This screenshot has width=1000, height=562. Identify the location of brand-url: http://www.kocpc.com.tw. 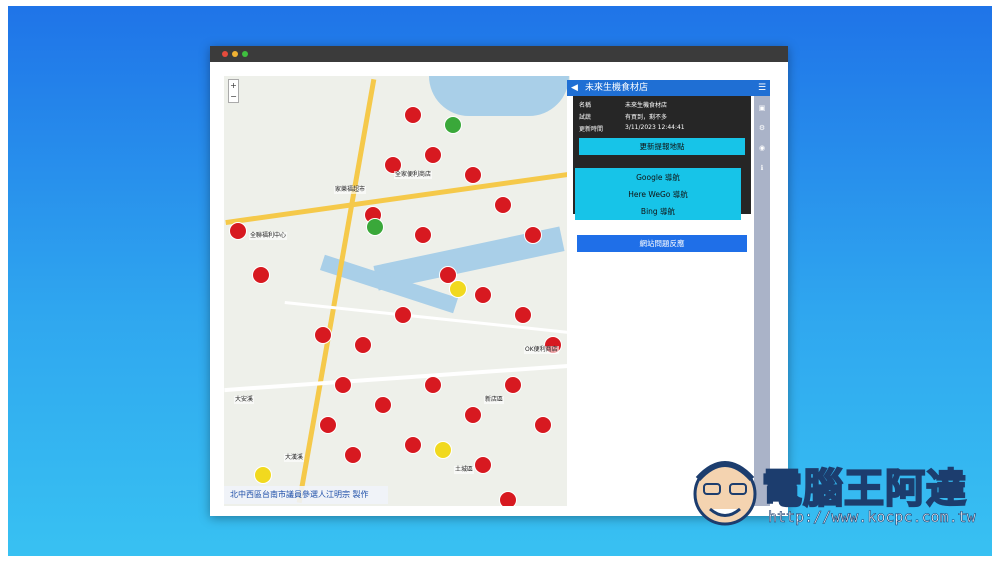
(872, 517).